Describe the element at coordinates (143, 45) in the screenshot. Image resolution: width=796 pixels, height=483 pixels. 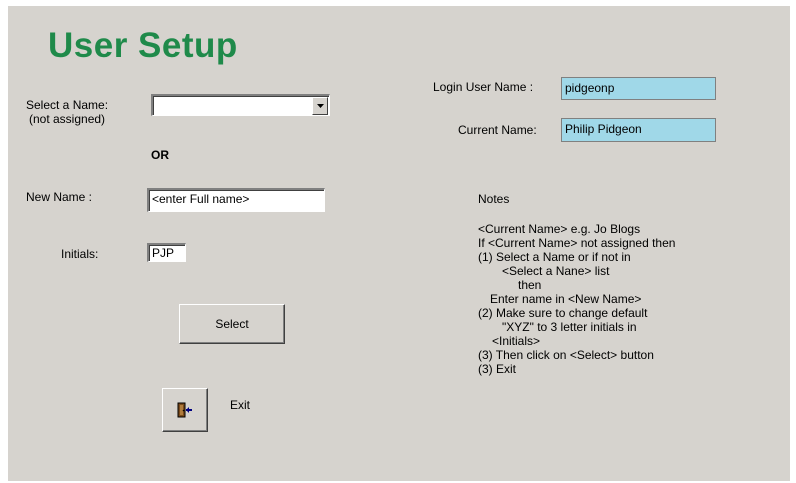
I see `page-title: User Setup` at that location.